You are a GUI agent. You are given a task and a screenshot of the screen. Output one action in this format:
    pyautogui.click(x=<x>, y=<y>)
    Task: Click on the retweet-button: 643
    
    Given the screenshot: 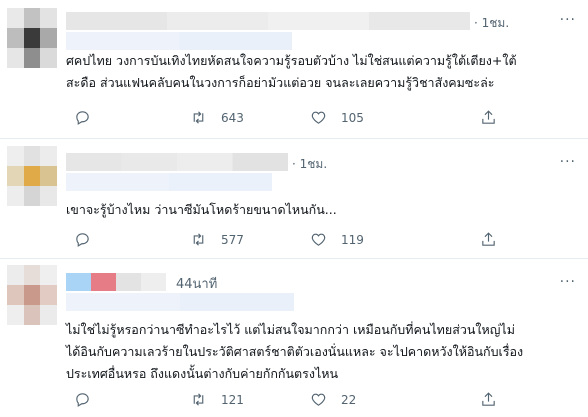 What is the action you would take?
    pyautogui.click(x=217, y=117)
    